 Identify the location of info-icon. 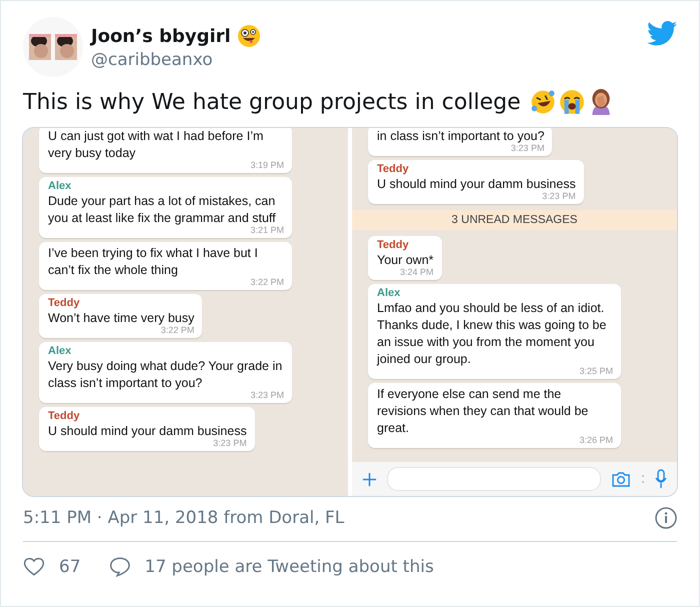
(666, 518).